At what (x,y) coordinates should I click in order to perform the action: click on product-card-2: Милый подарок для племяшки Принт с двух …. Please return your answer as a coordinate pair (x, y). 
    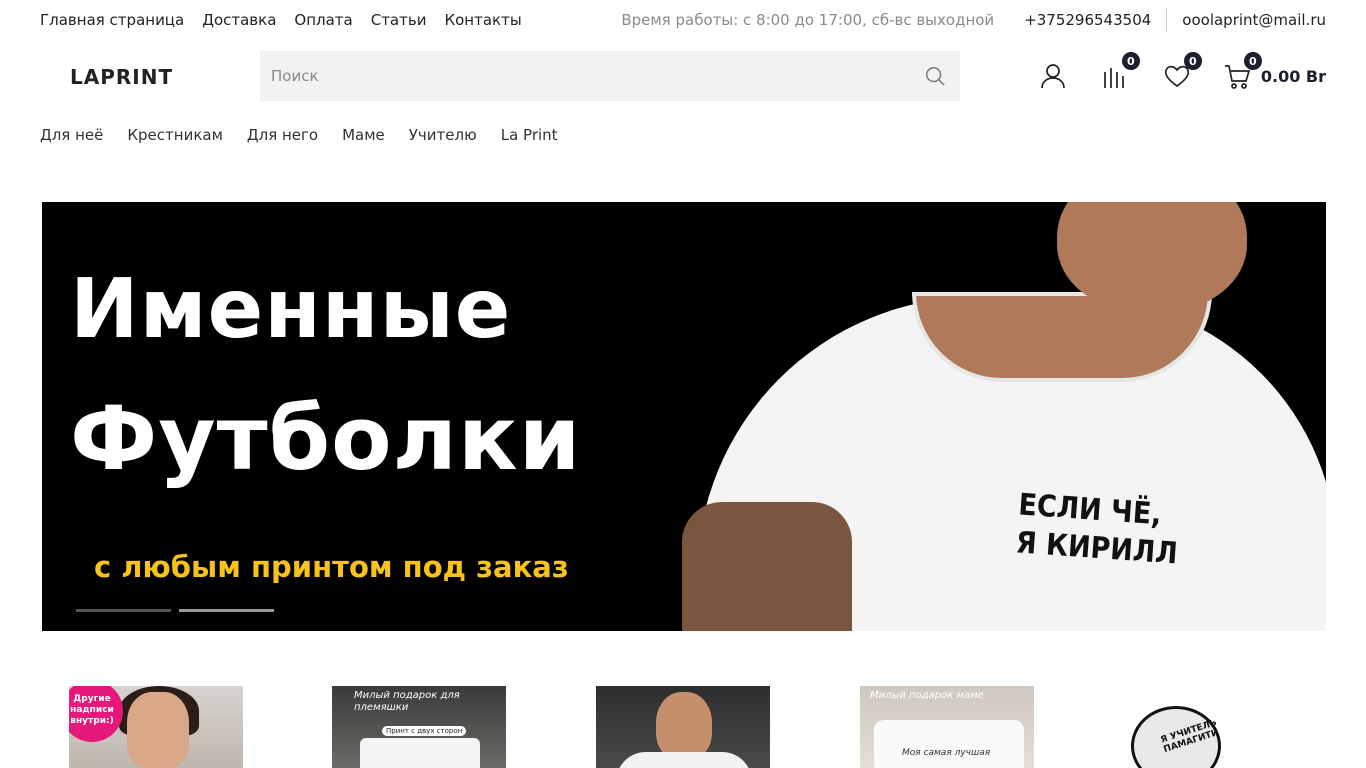
    Looking at the image, I should click on (419, 727).